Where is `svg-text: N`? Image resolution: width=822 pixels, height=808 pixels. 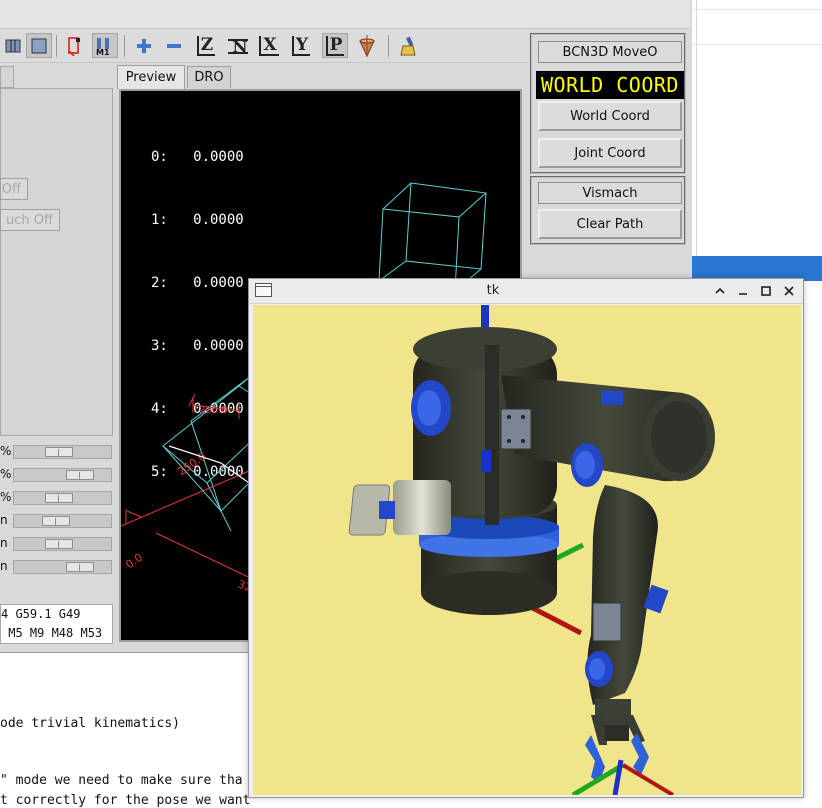 svg-text: N is located at coordinates (240, 46).